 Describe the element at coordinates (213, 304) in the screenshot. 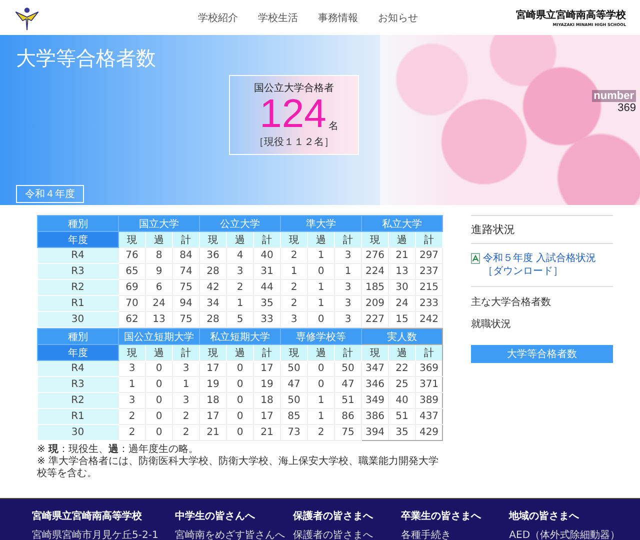

I see `table-cell: 34` at that location.